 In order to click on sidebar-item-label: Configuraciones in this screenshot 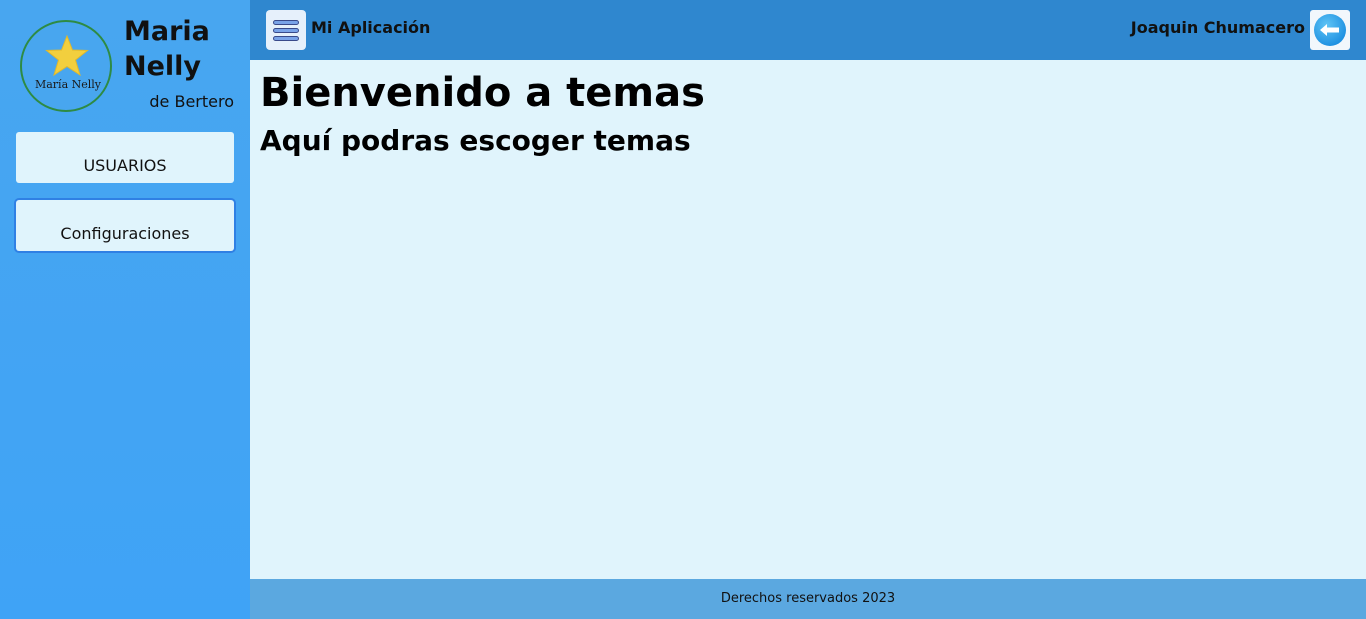, I will do `click(125, 233)`.